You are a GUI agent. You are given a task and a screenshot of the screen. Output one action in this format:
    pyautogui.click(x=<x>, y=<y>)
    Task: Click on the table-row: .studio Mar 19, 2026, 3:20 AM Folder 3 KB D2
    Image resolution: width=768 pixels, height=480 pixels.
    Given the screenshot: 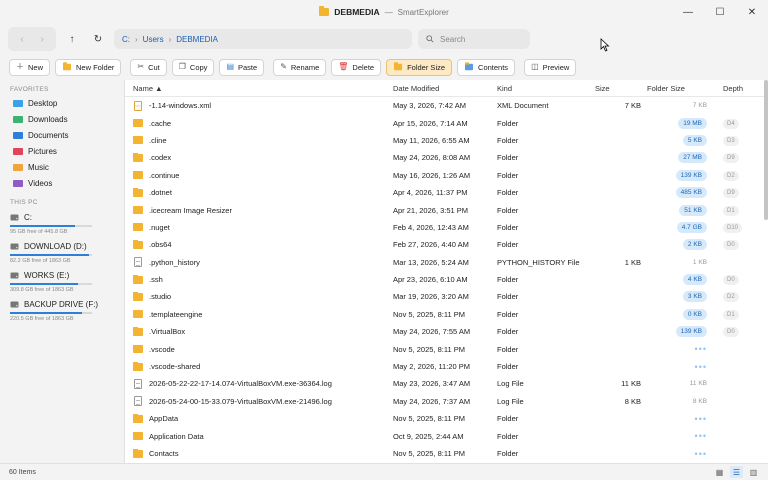 What is the action you would take?
    pyautogui.click(x=446, y=296)
    